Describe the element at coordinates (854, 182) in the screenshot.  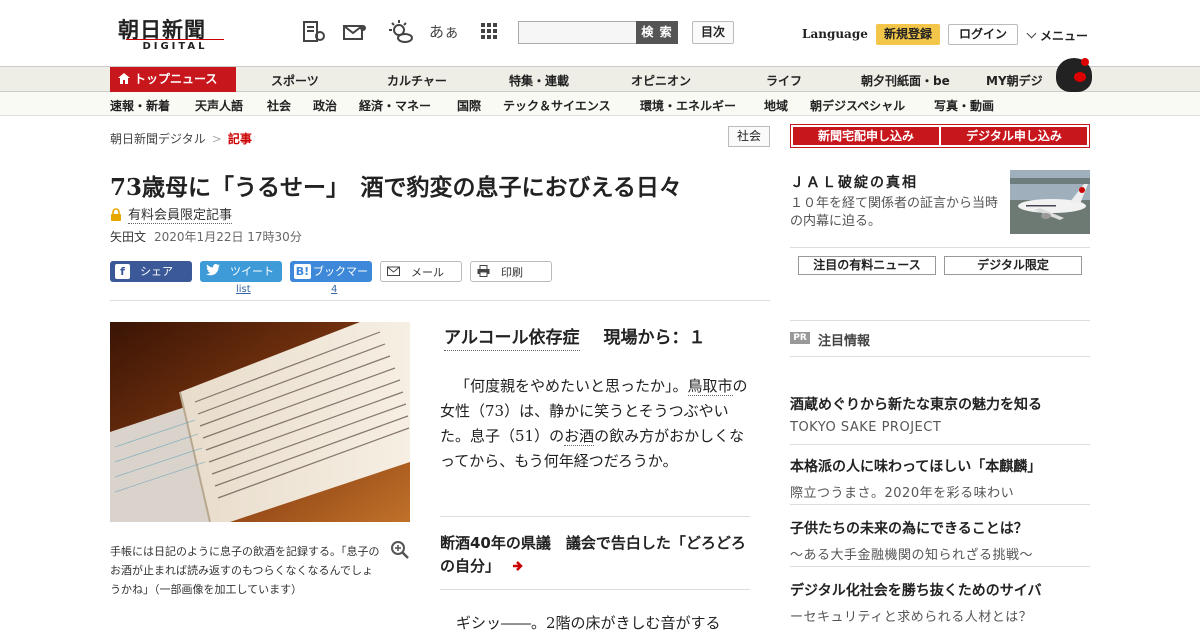
I see `promo-title: ＪＡＬ破綻の真相` at that location.